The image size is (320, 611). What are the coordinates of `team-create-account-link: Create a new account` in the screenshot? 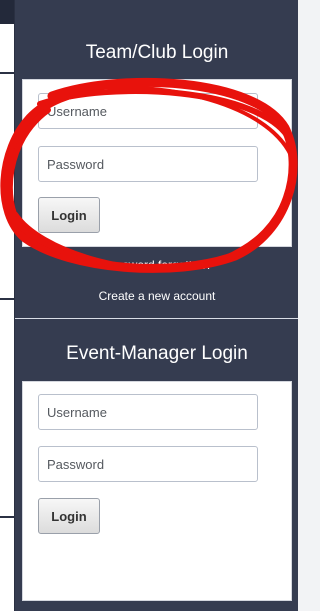 It's located at (156, 296).